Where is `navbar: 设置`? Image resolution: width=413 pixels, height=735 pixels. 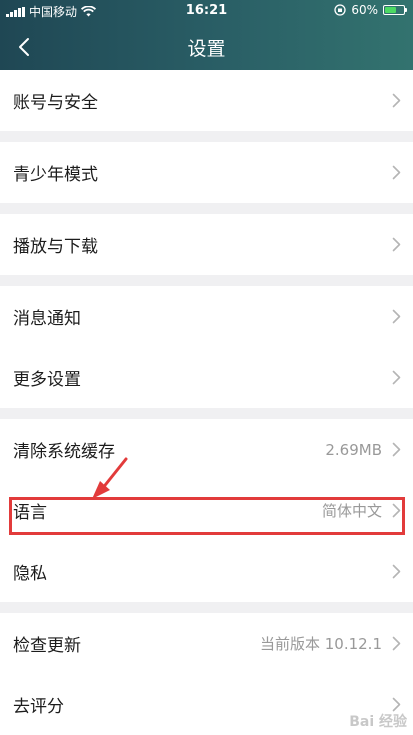
navbar: 设置 is located at coordinates (206, 47).